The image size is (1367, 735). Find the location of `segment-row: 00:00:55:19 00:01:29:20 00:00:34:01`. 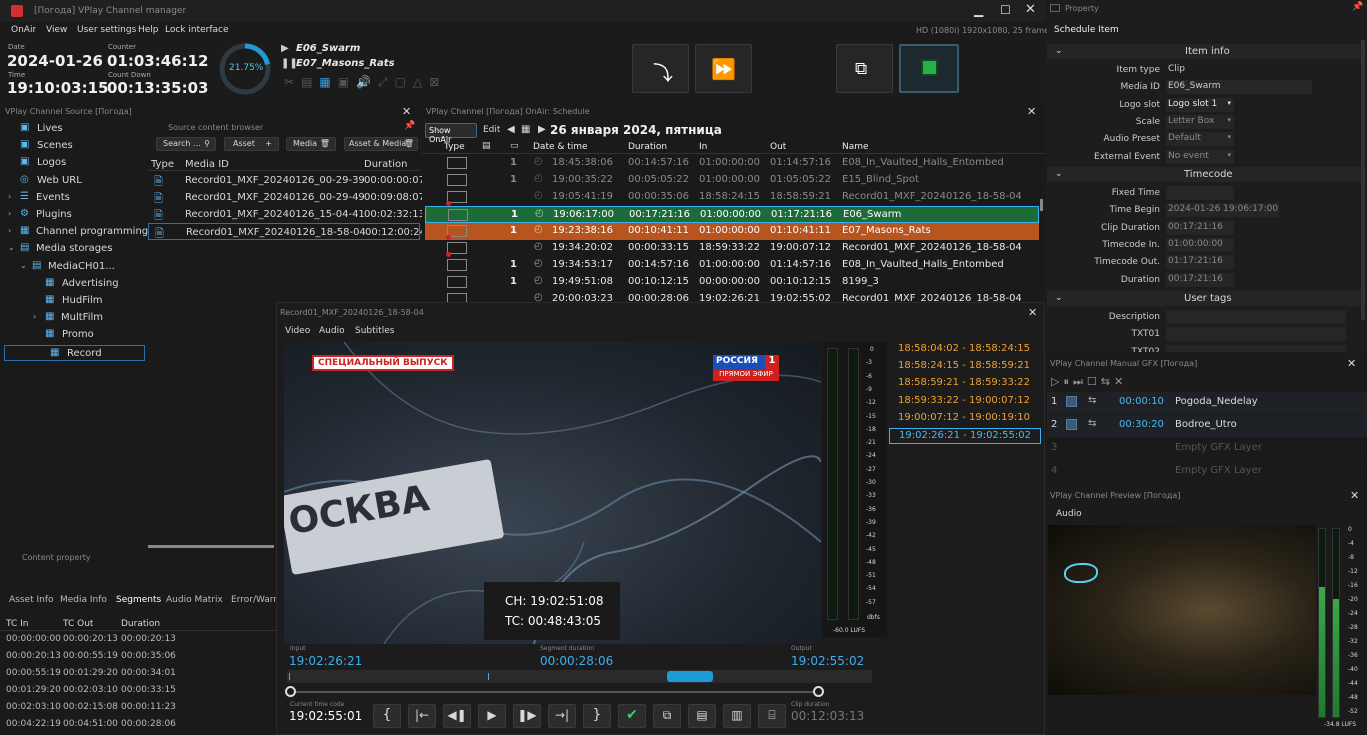

segment-row: 00:00:55:19 00:01:29:20 00:00:34:01 is located at coordinates (138, 675).